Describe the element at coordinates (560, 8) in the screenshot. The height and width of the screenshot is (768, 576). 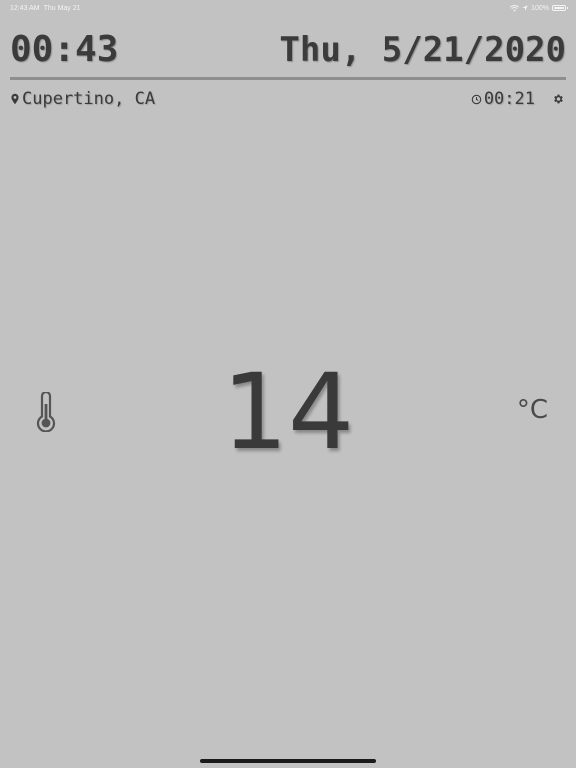
I see `battery-icon` at that location.